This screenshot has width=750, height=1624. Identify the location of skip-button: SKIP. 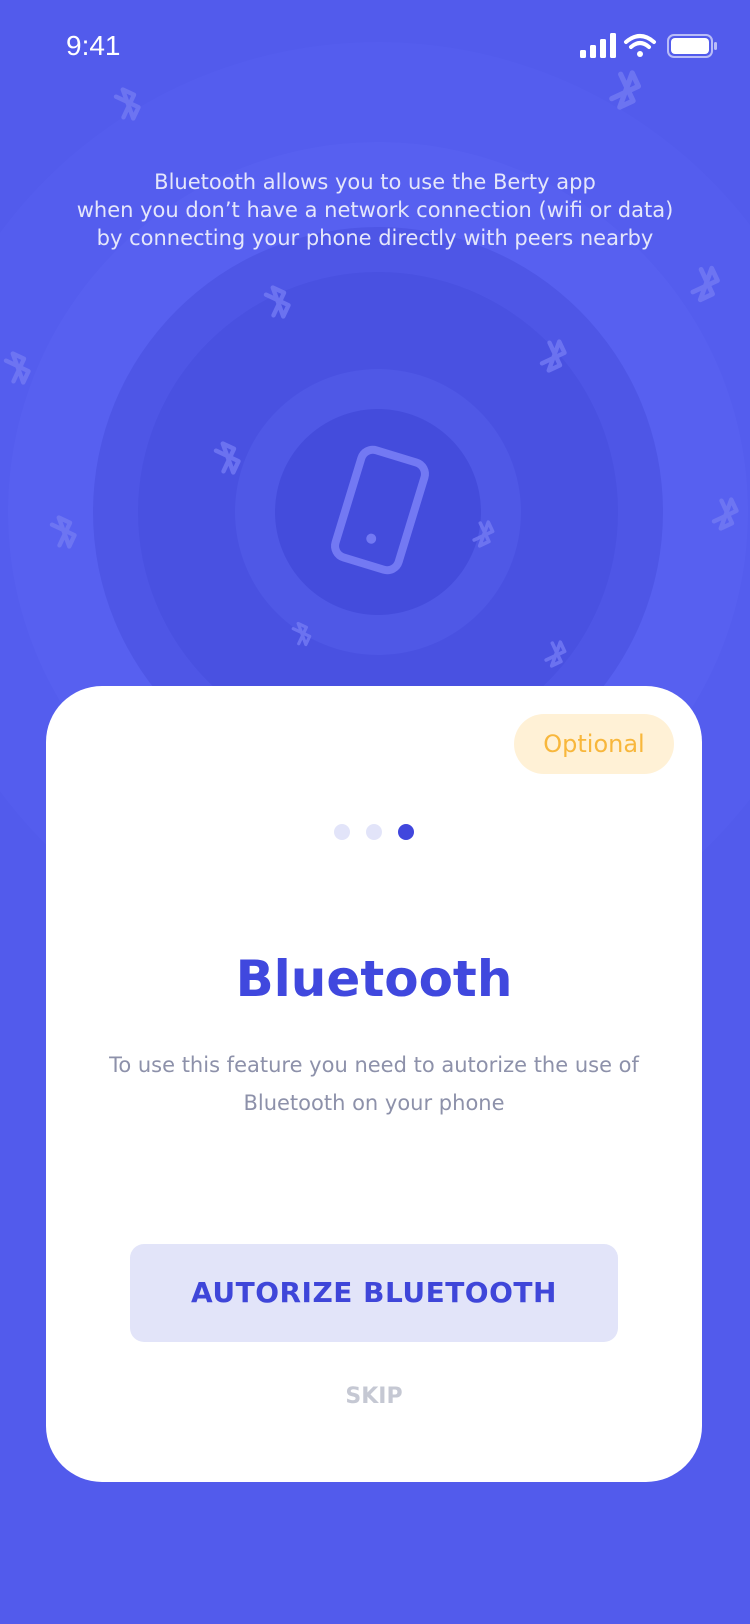
(374, 1396).